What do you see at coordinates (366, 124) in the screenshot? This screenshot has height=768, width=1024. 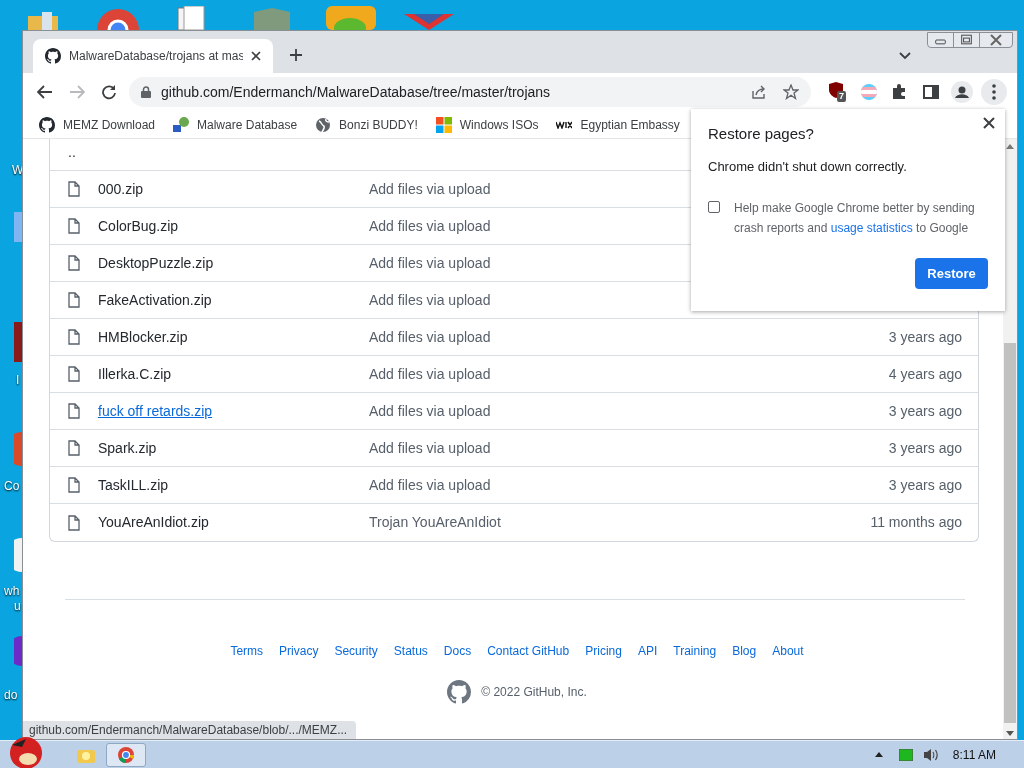 I see `bookmark: Bonzi BUDDY!` at bounding box center [366, 124].